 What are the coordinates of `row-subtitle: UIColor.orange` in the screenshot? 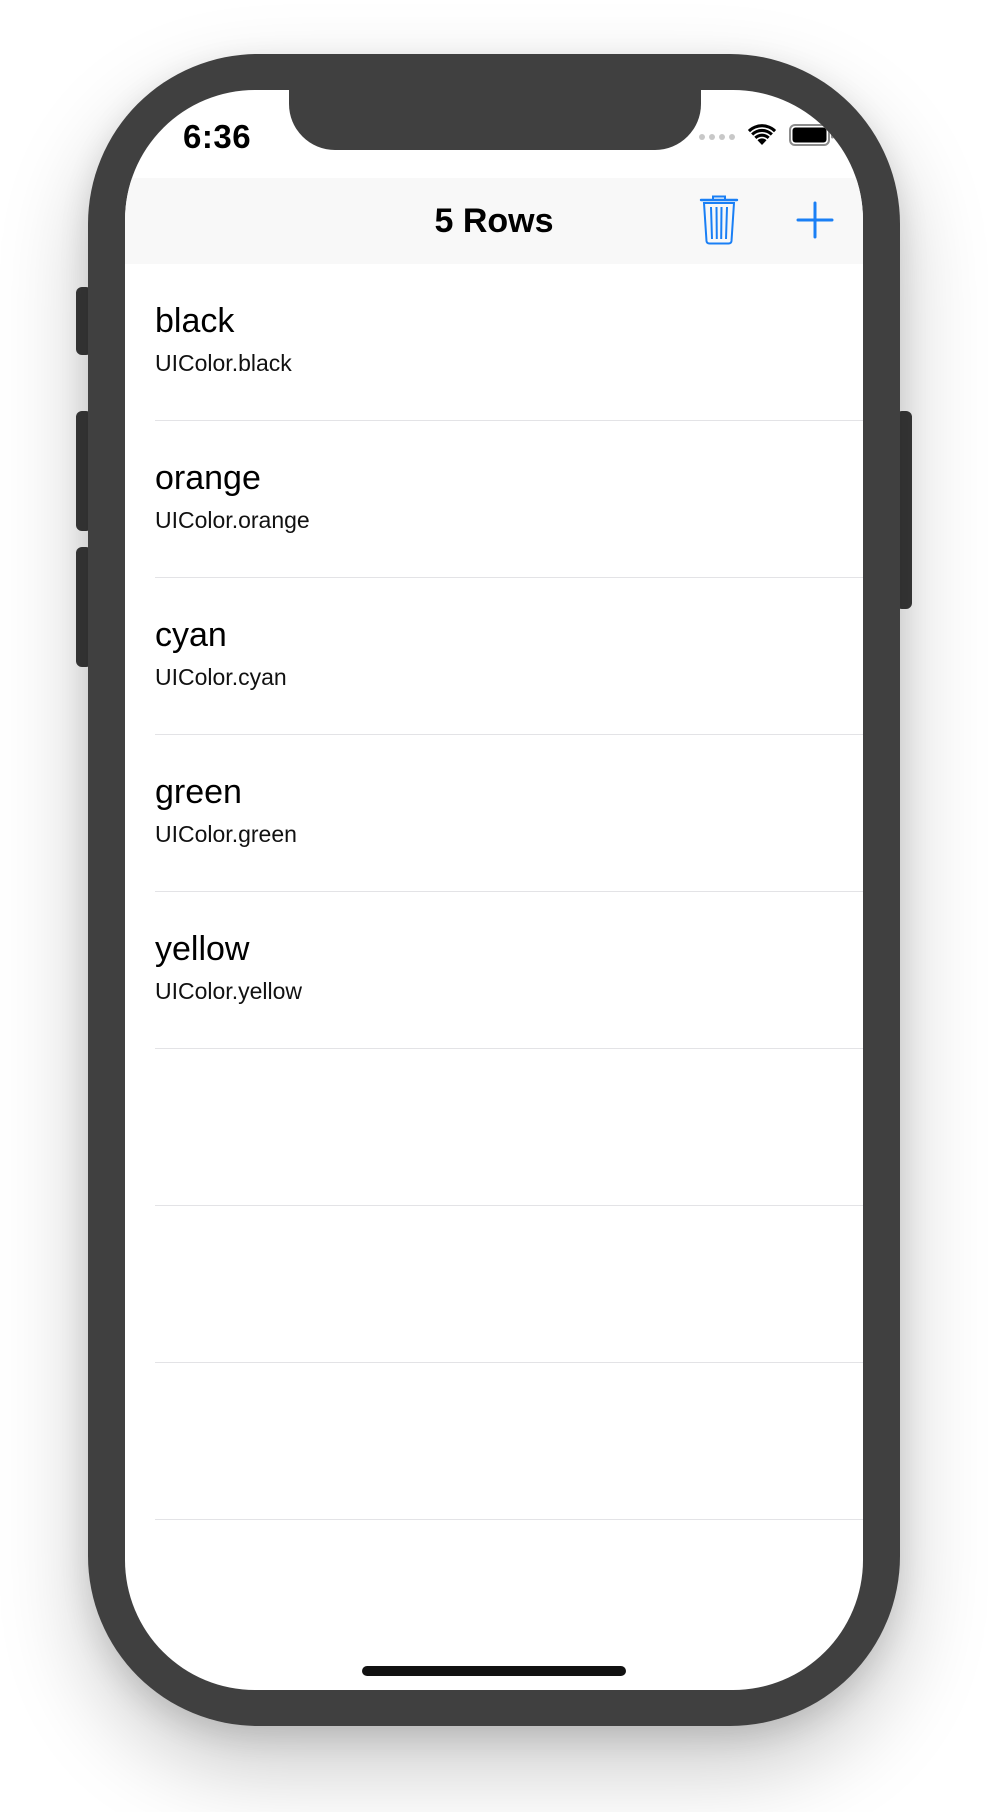 It's located at (232, 520).